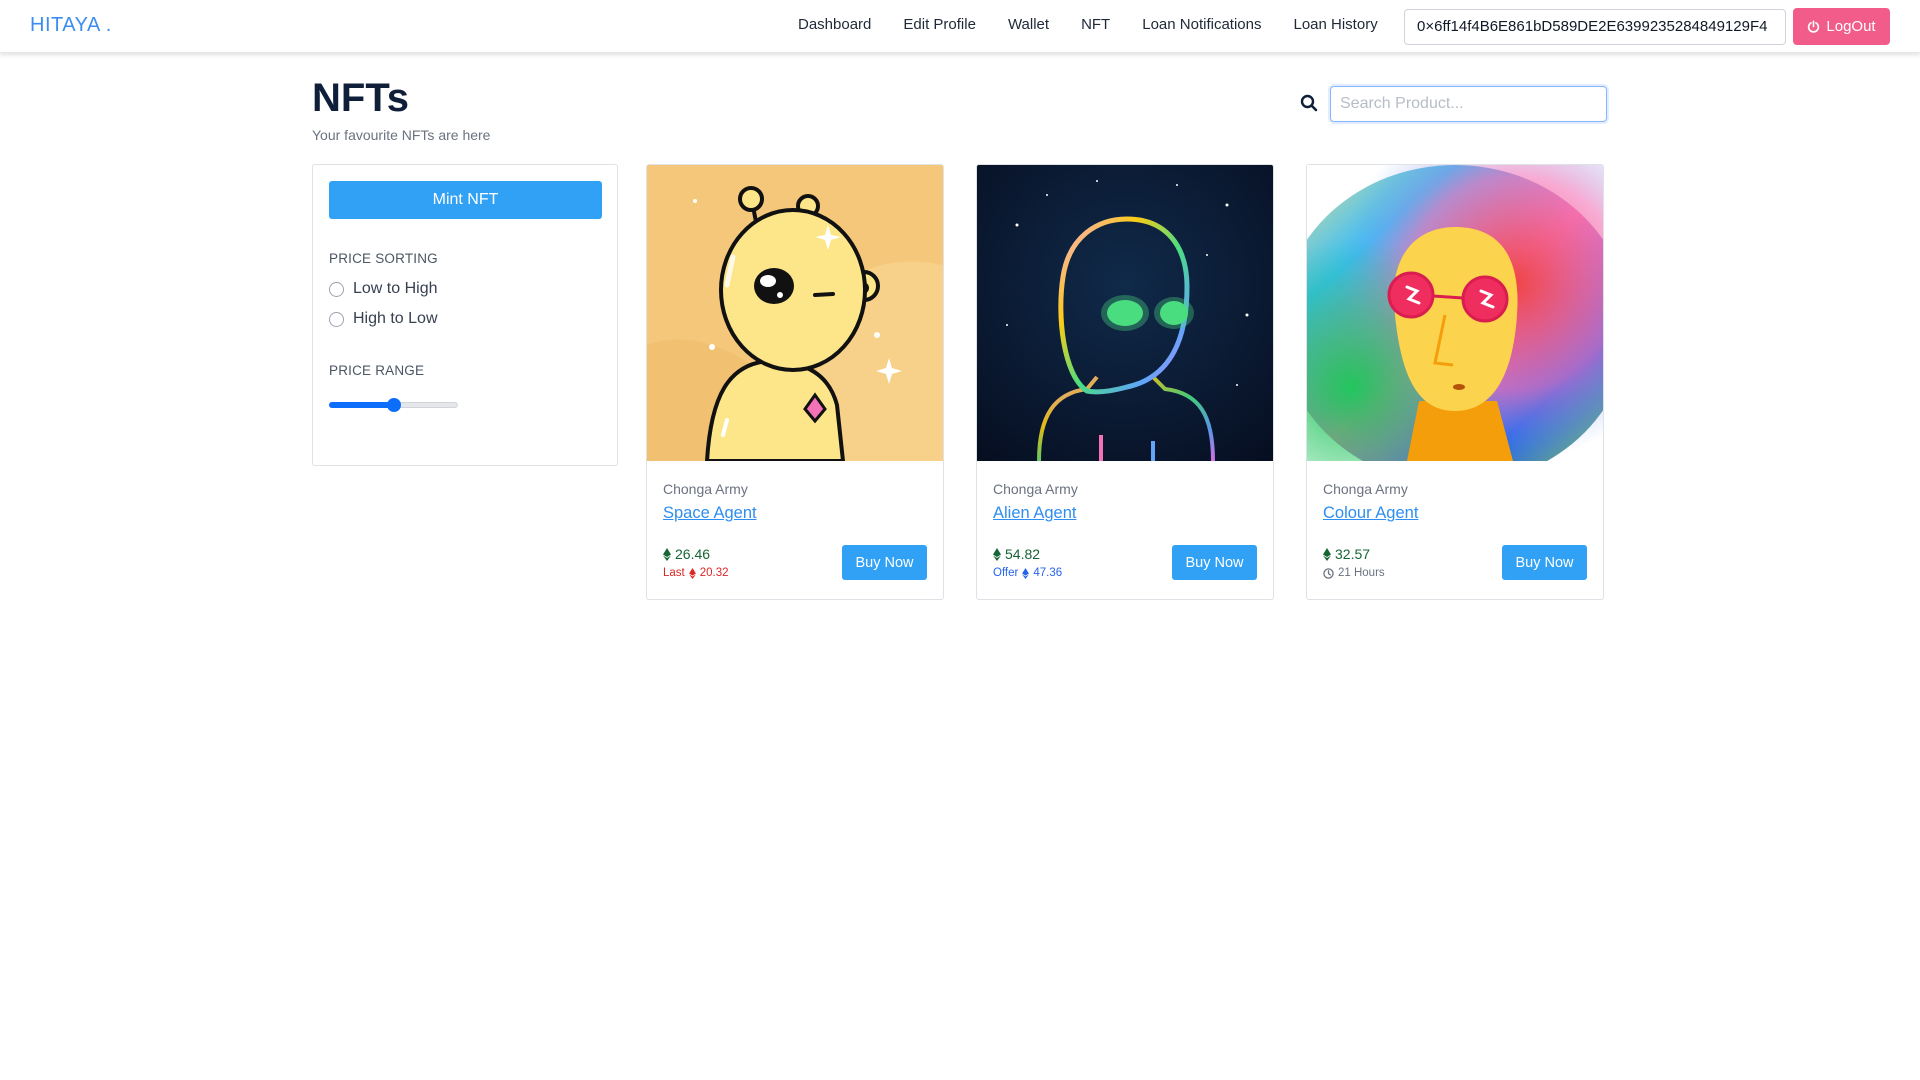 This screenshot has width=1920, height=1080. I want to click on slider-thumb, so click(394, 405).